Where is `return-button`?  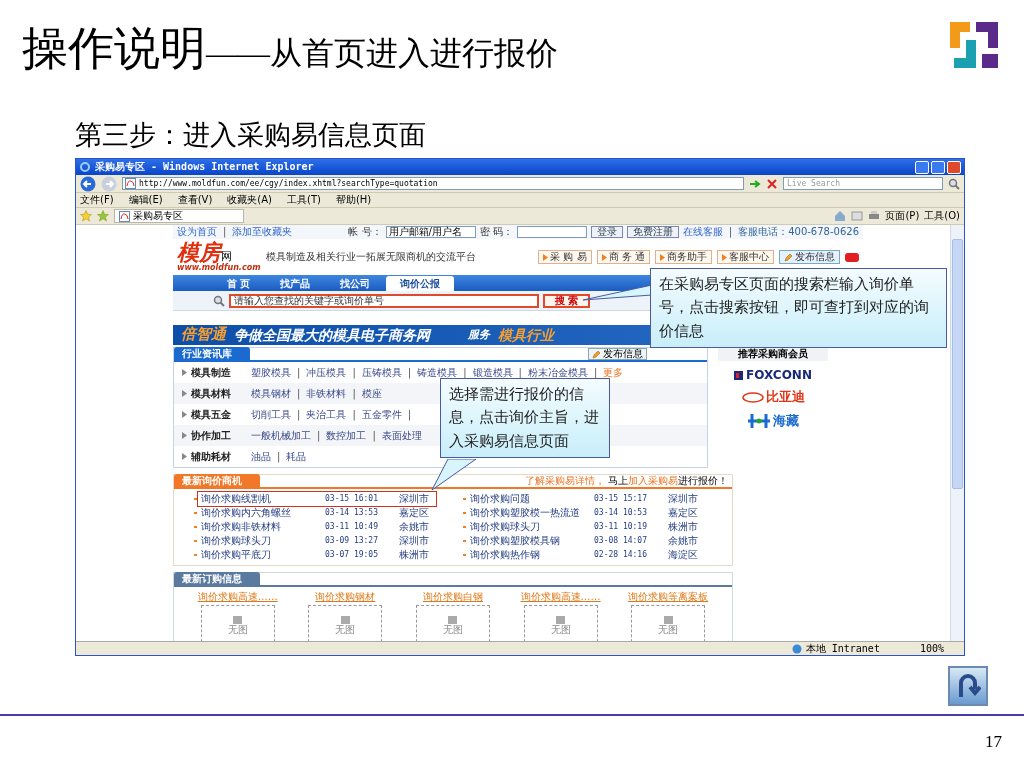 return-button is located at coordinates (968, 686).